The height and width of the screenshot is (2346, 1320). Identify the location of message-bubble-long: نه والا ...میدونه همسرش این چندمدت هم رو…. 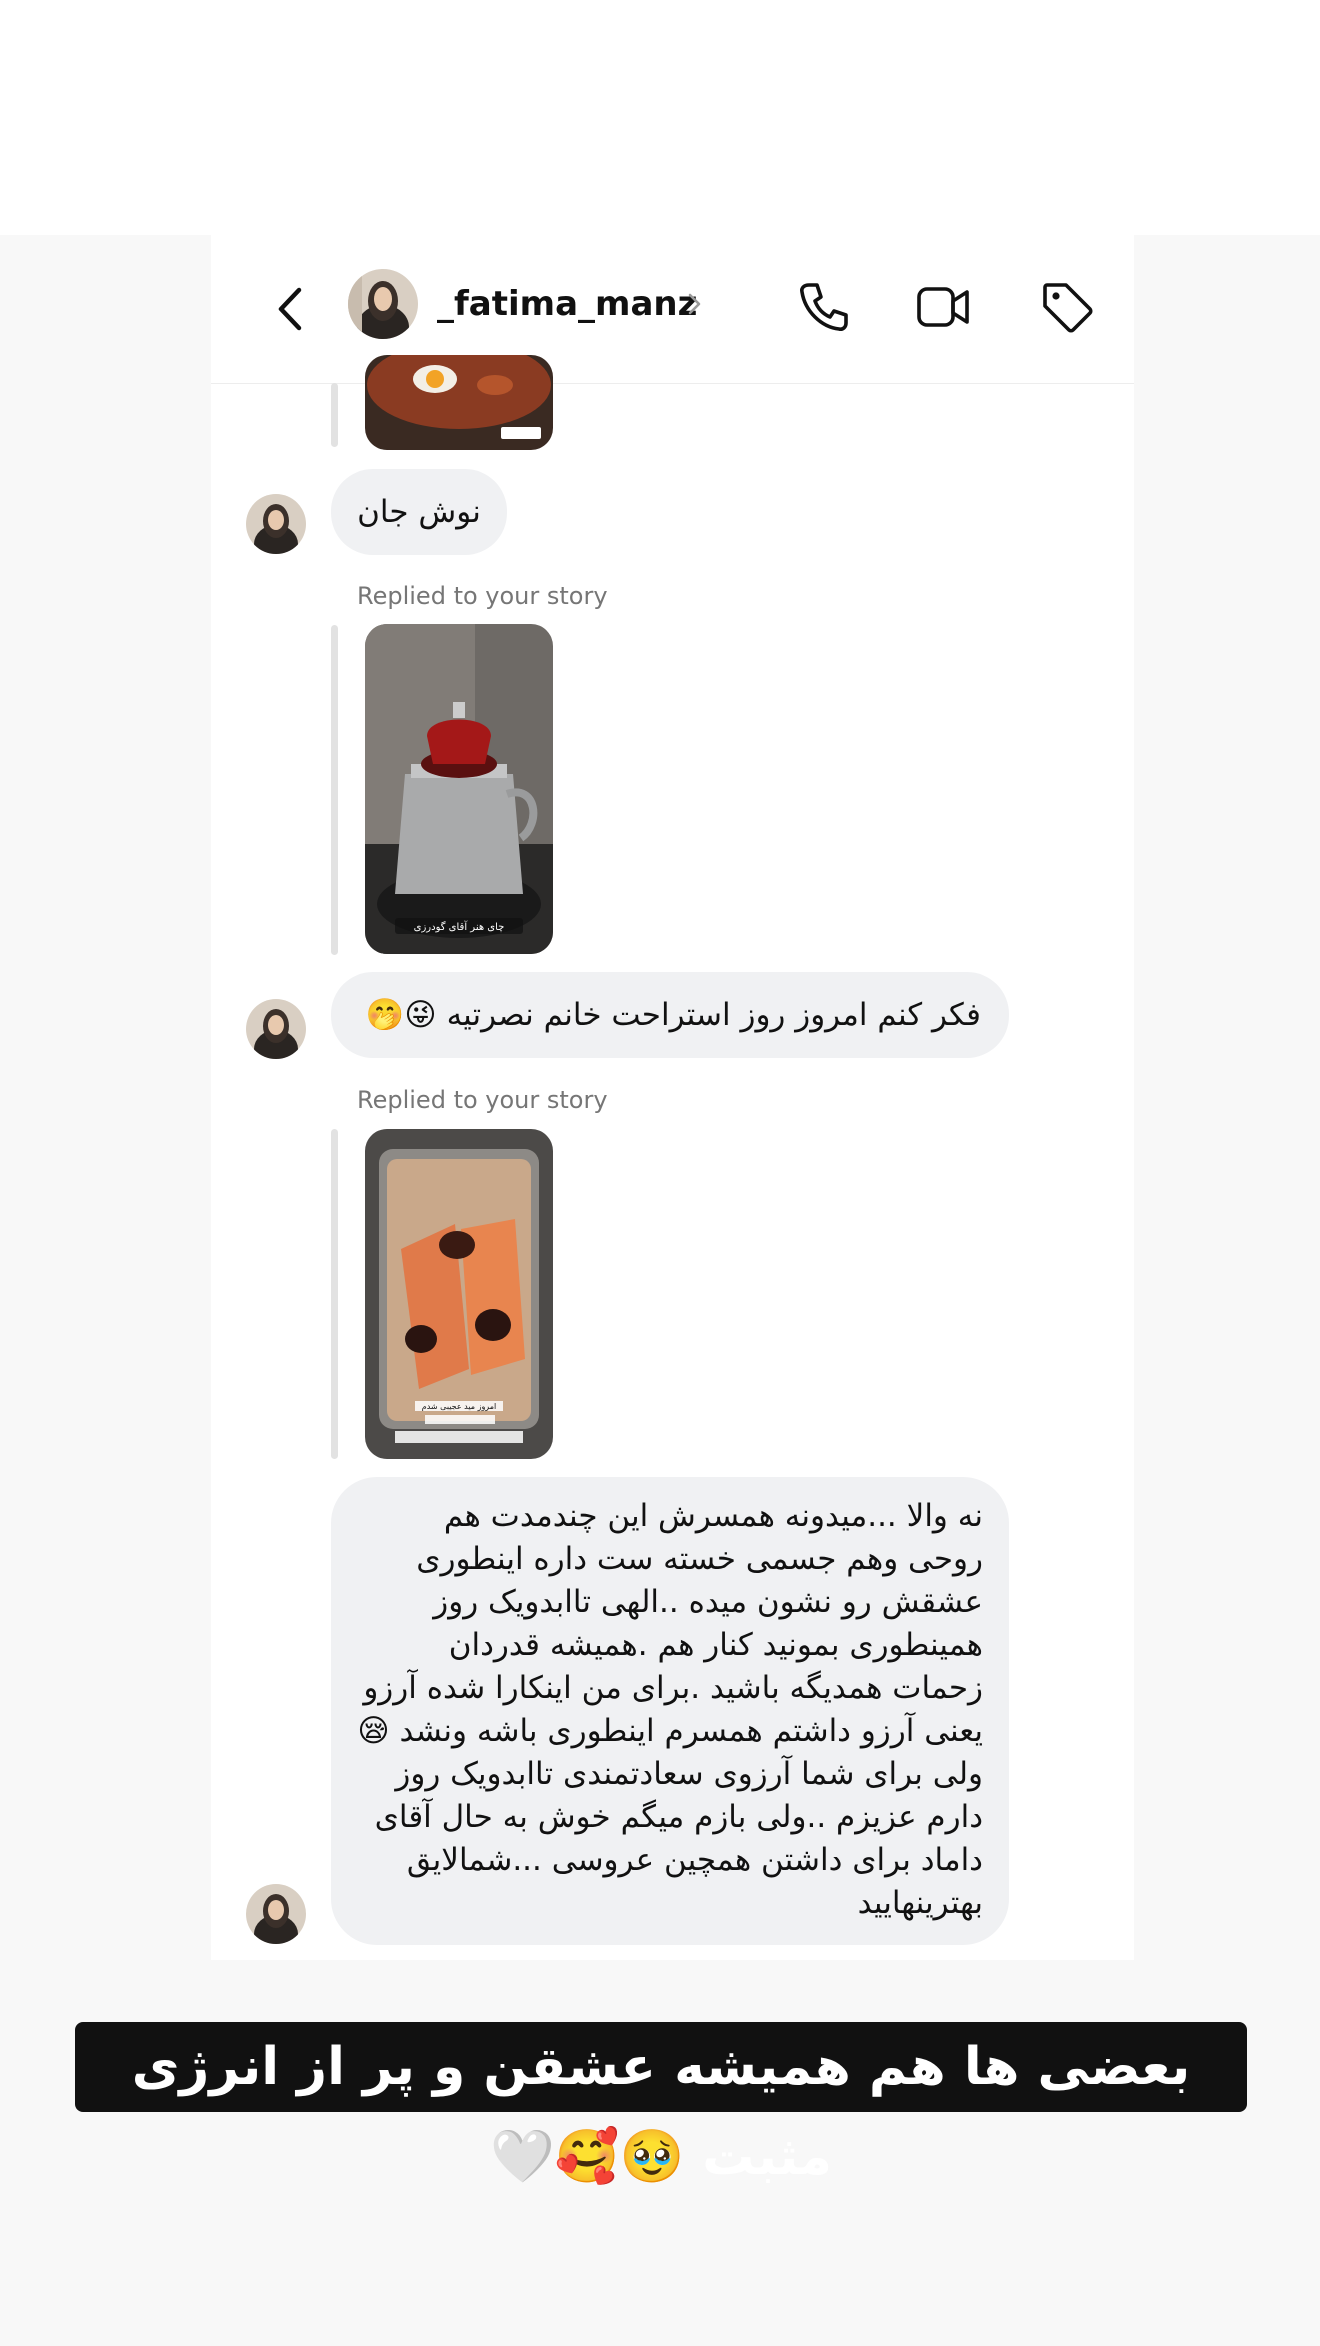
(670, 1711).